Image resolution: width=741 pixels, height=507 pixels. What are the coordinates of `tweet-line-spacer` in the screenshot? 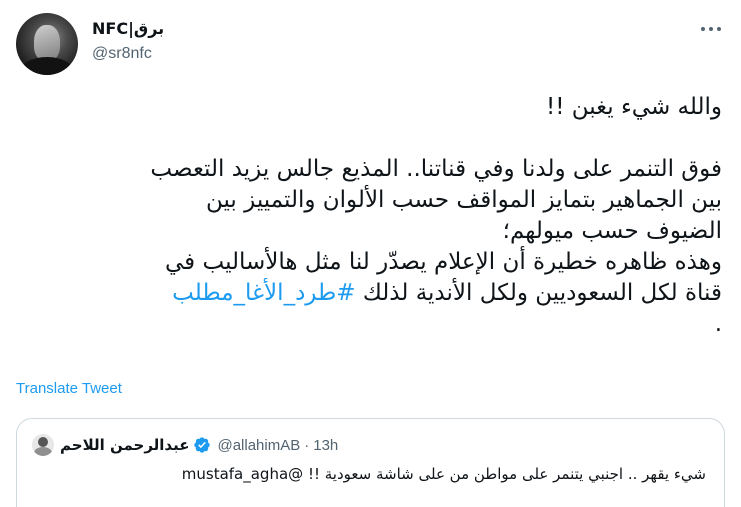 It's located at (368, 138).